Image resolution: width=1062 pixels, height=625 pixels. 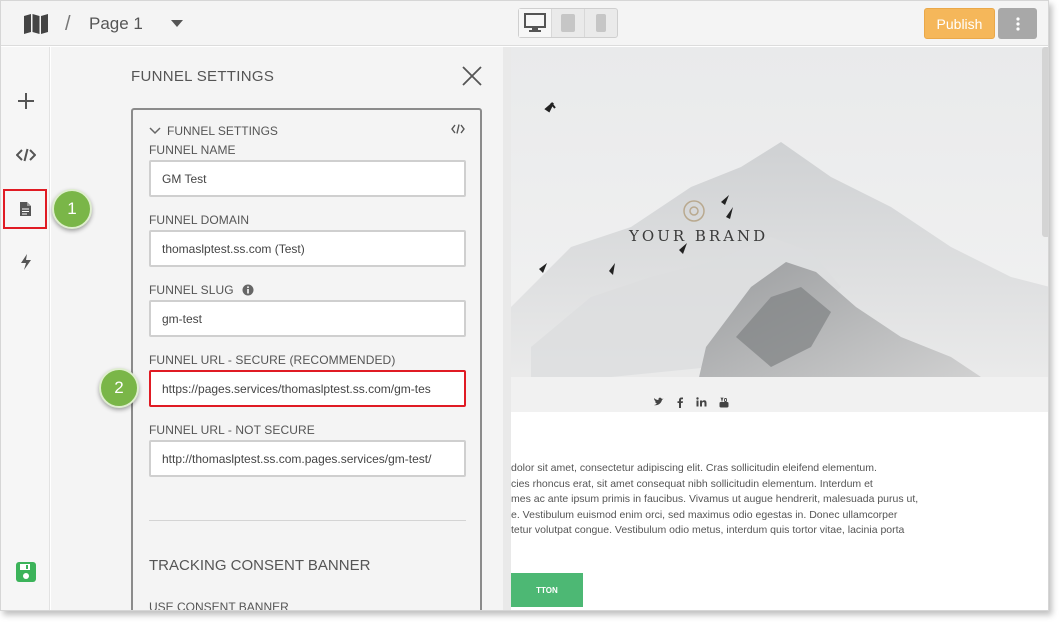 I want to click on social-links, so click(x=691, y=402).